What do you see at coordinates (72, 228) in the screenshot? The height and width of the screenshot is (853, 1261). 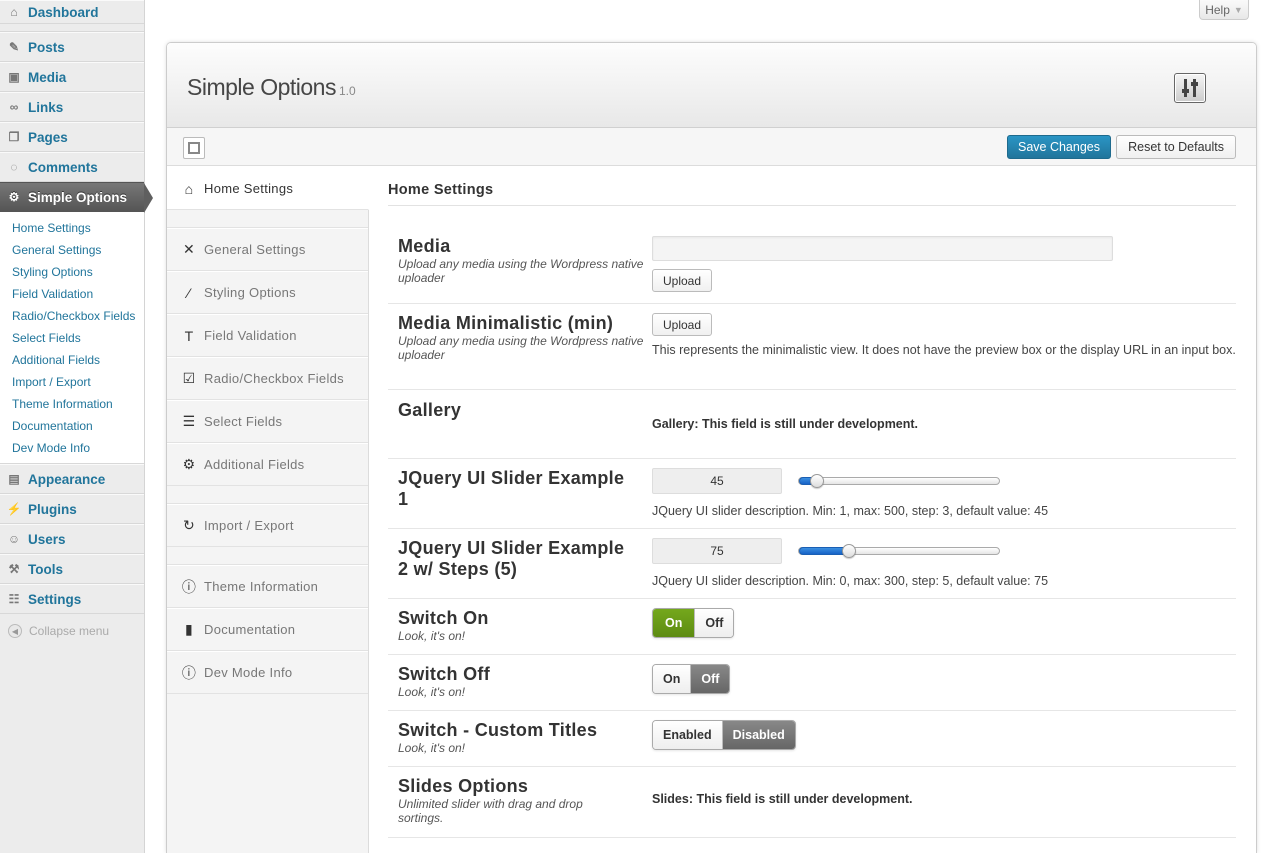 I see `submenu-item: Home Settings` at bounding box center [72, 228].